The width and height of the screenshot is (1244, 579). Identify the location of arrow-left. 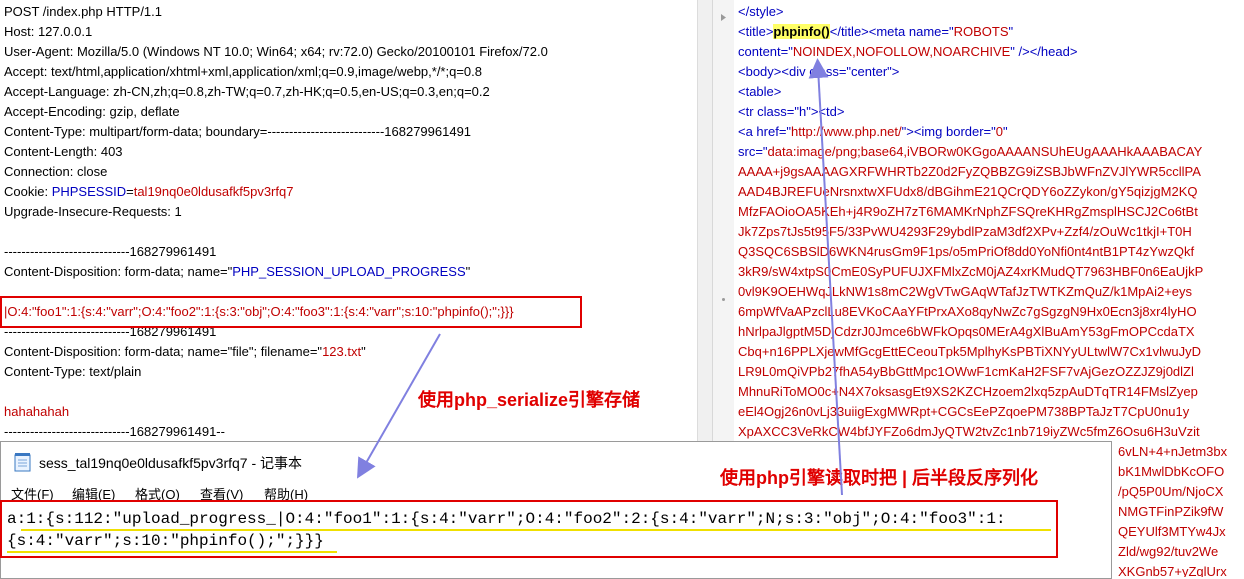
(399, 406).